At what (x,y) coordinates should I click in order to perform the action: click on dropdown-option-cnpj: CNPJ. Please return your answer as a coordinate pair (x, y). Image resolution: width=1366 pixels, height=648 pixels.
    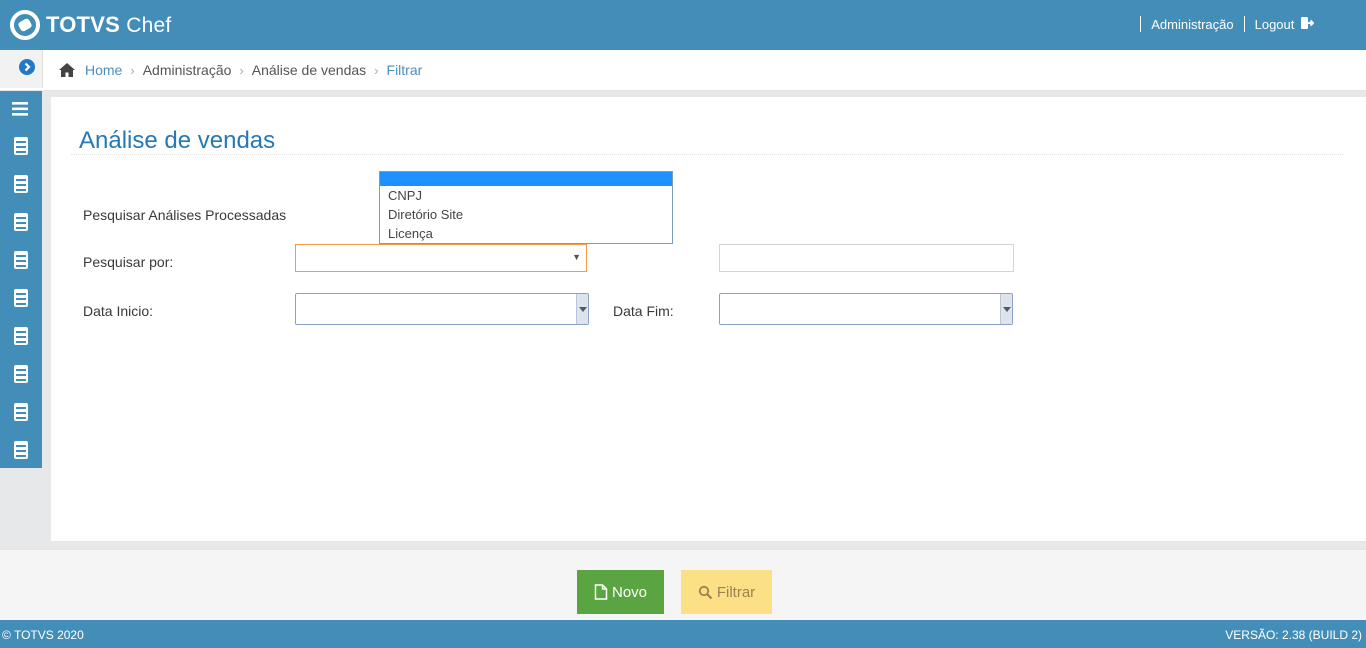
    Looking at the image, I should click on (526, 195).